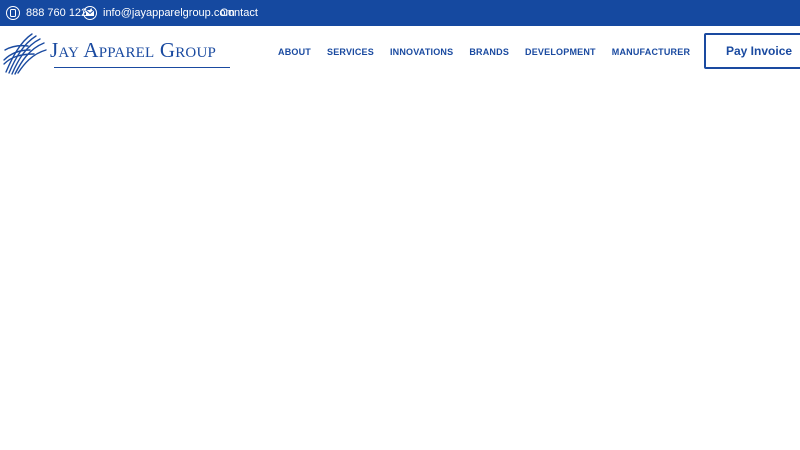 This screenshot has width=800, height=450. What do you see at coordinates (239, 13) in the screenshot?
I see `contact-link: Contact` at bounding box center [239, 13].